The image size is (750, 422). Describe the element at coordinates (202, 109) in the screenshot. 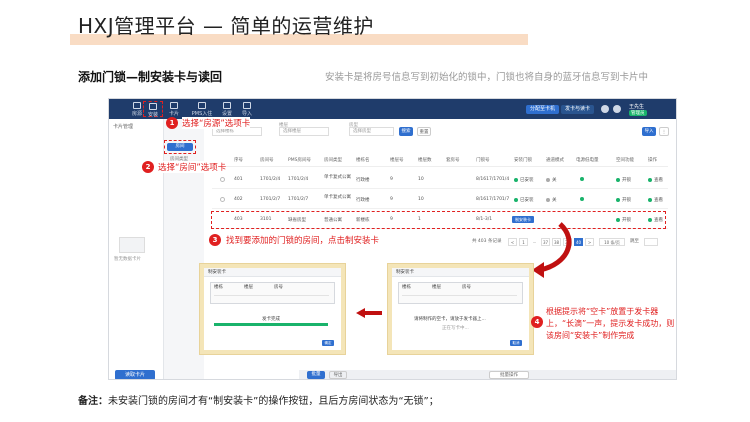

I see `nav-item-pms: PMS入住` at that location.